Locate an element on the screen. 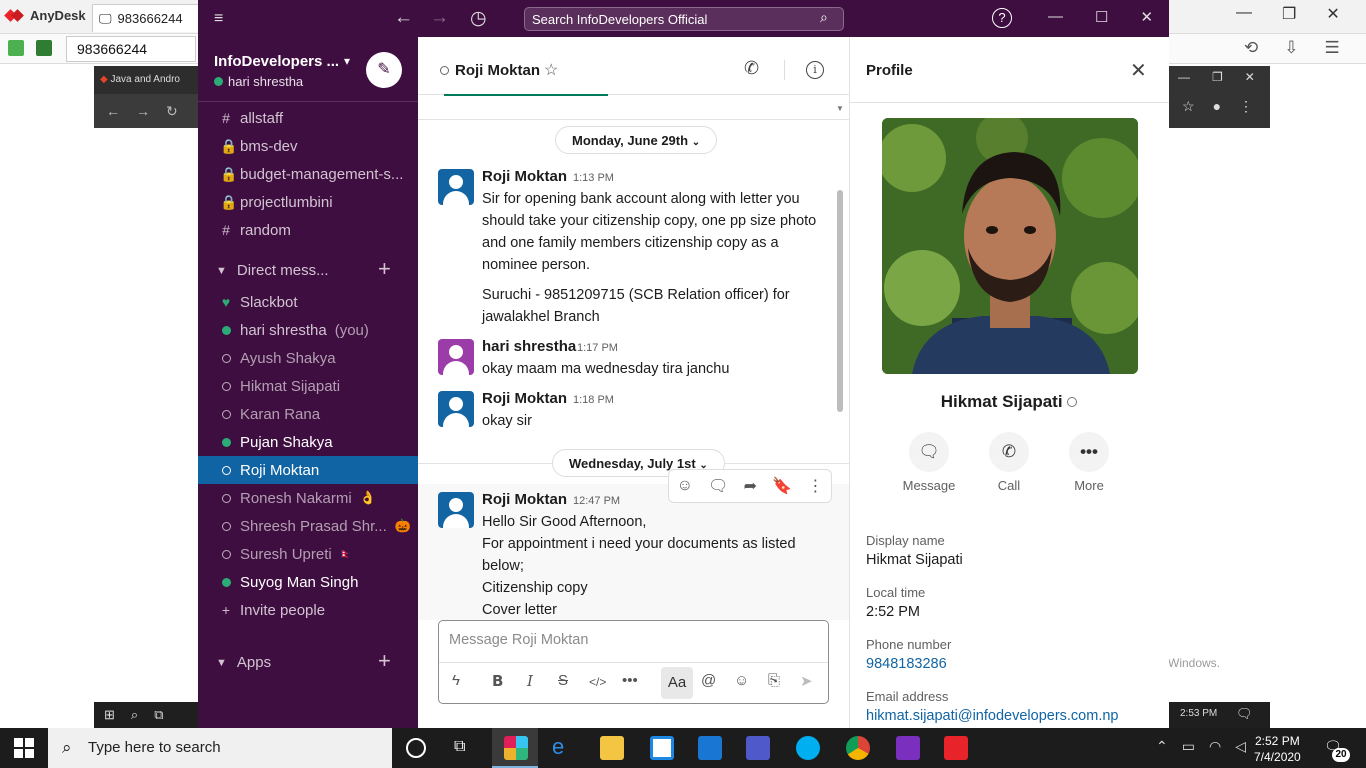 The height and width of the screenshot is (768, 1366). forward-arrow-icon: → is located at coordinates (439, 18).